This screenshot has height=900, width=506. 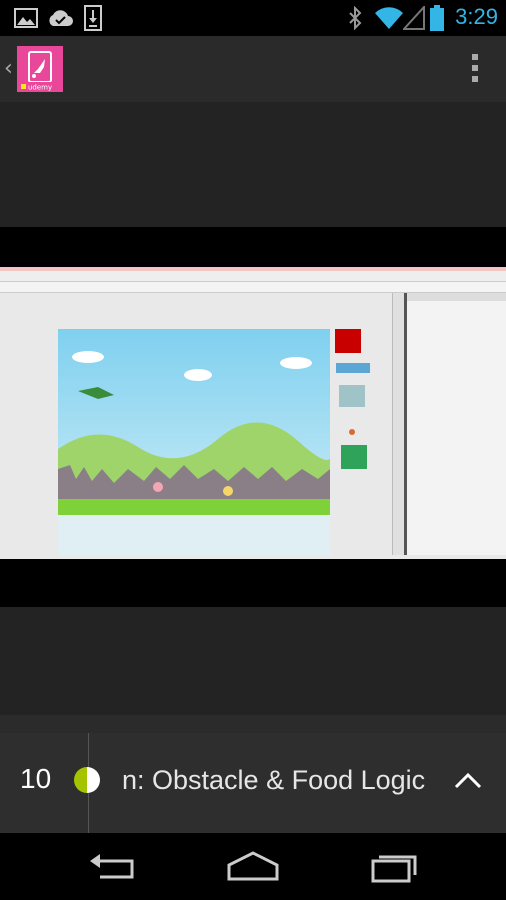 What do you see at coordinates (36, 778) in the screenshot?
I see `lecture-number: 10` at bounding box center [36, 778].